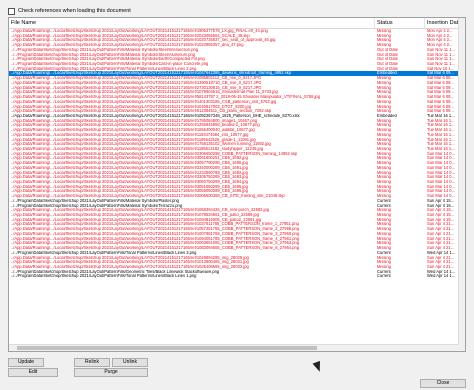 The image size is (474, 390). I want to click on table-header: File Name Status Insertion Date, so click(237, 23).